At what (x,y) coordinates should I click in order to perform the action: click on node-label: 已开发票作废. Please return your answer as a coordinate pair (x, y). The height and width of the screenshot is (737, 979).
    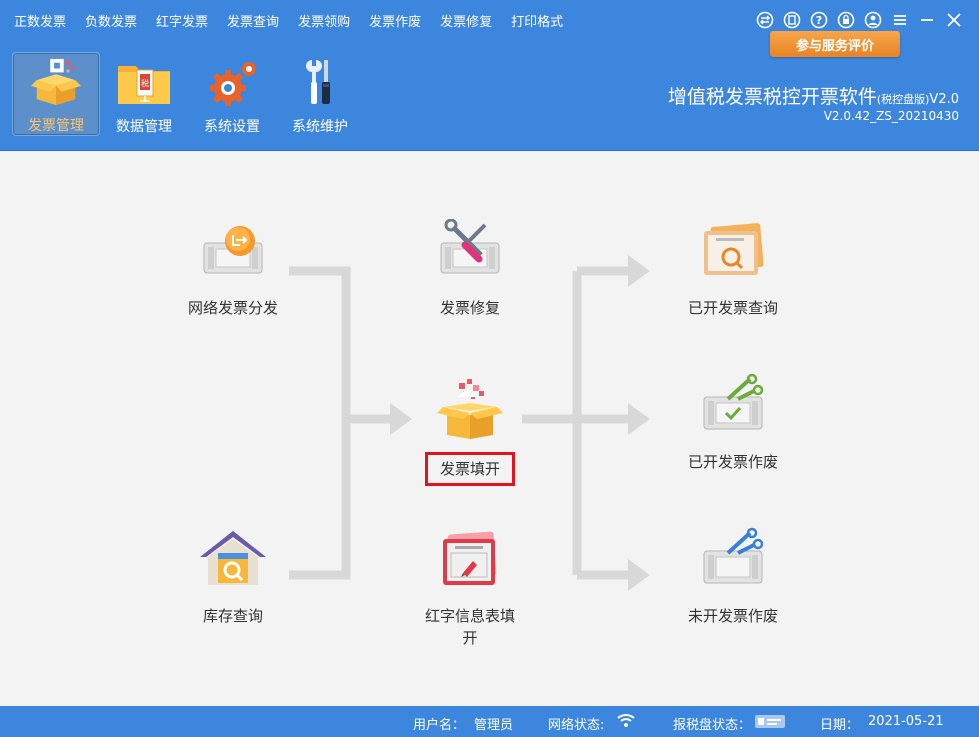
    Looking at the image, I should click on (732, 462).